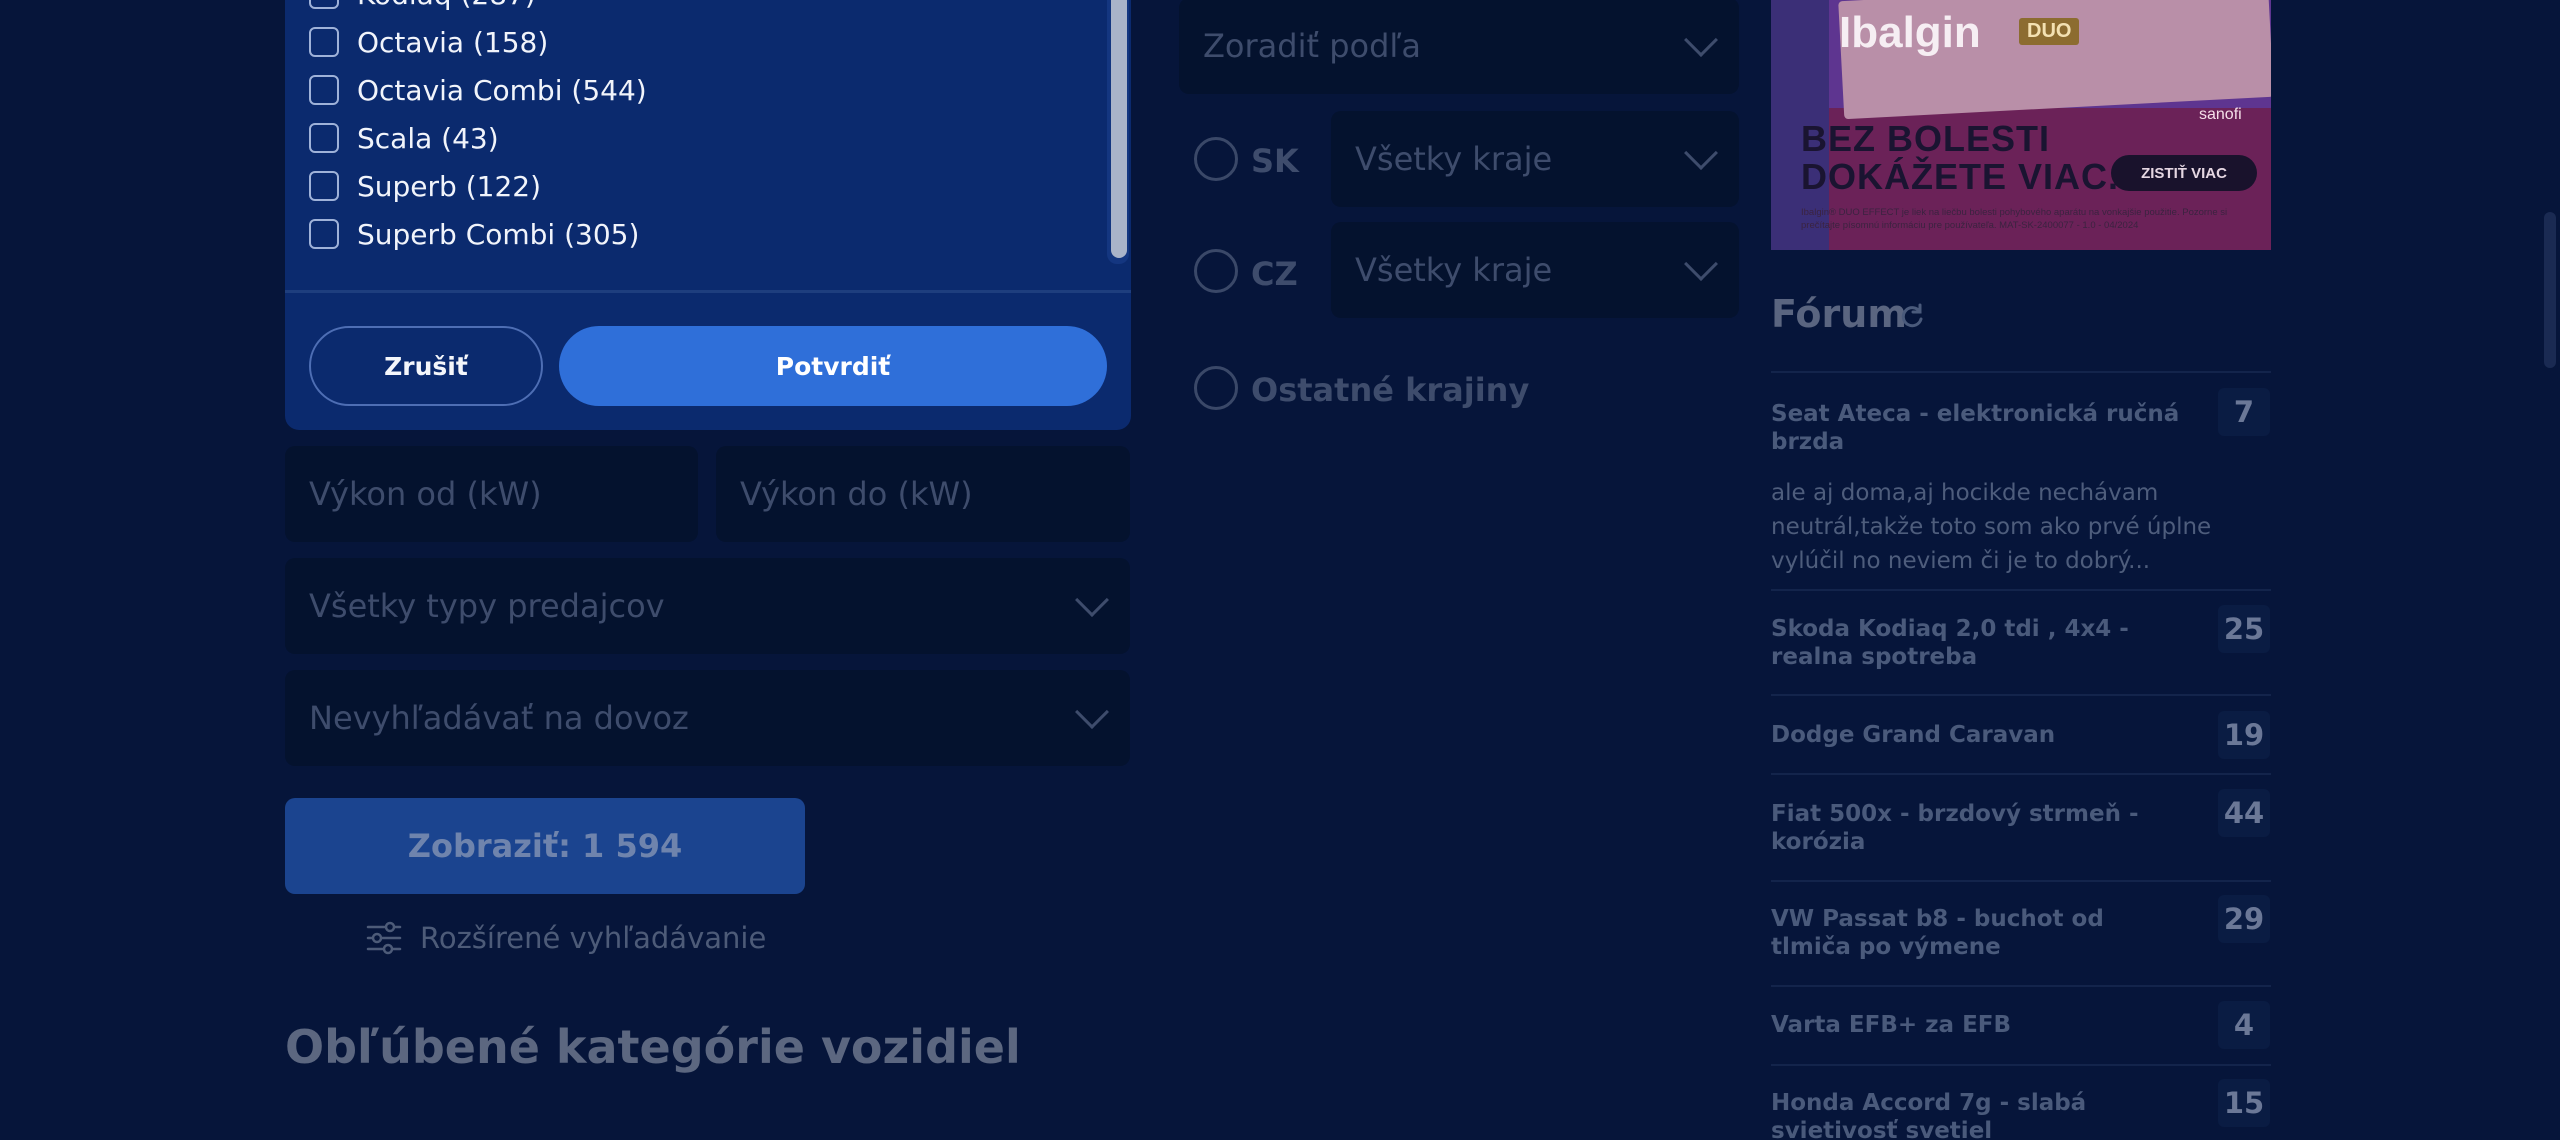 The height and width of the screenshot is (1140, 2560). What do you see at coordinates (1390, 390) in the screenshot?
I see `radio-other-countries-label: Ostatné krajiny` at bounding box center [1390, 390].